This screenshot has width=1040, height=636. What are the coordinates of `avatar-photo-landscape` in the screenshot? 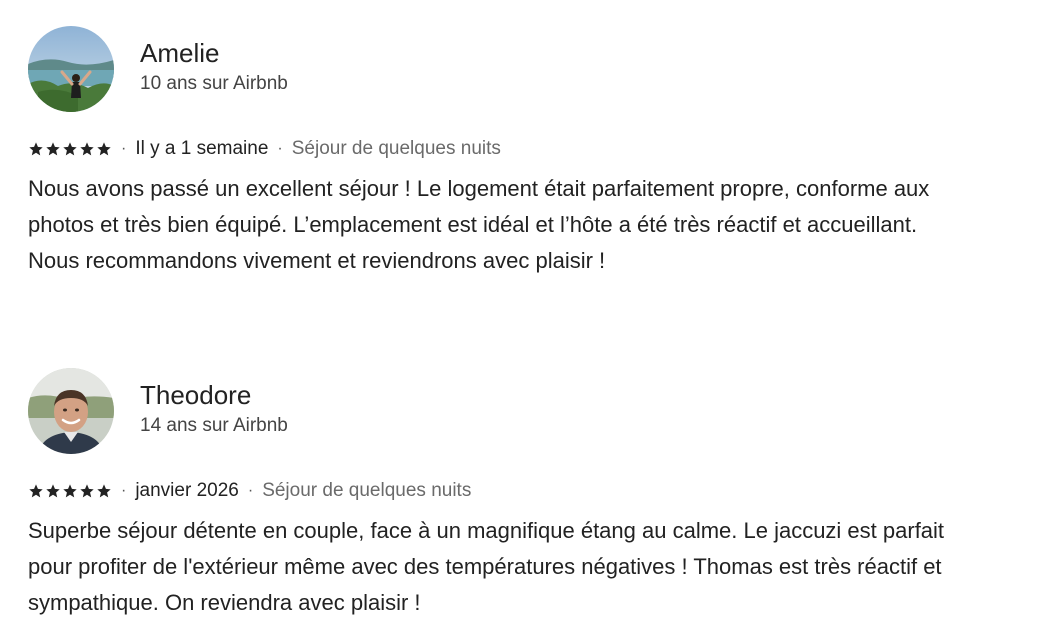 It's located at (71, 69).